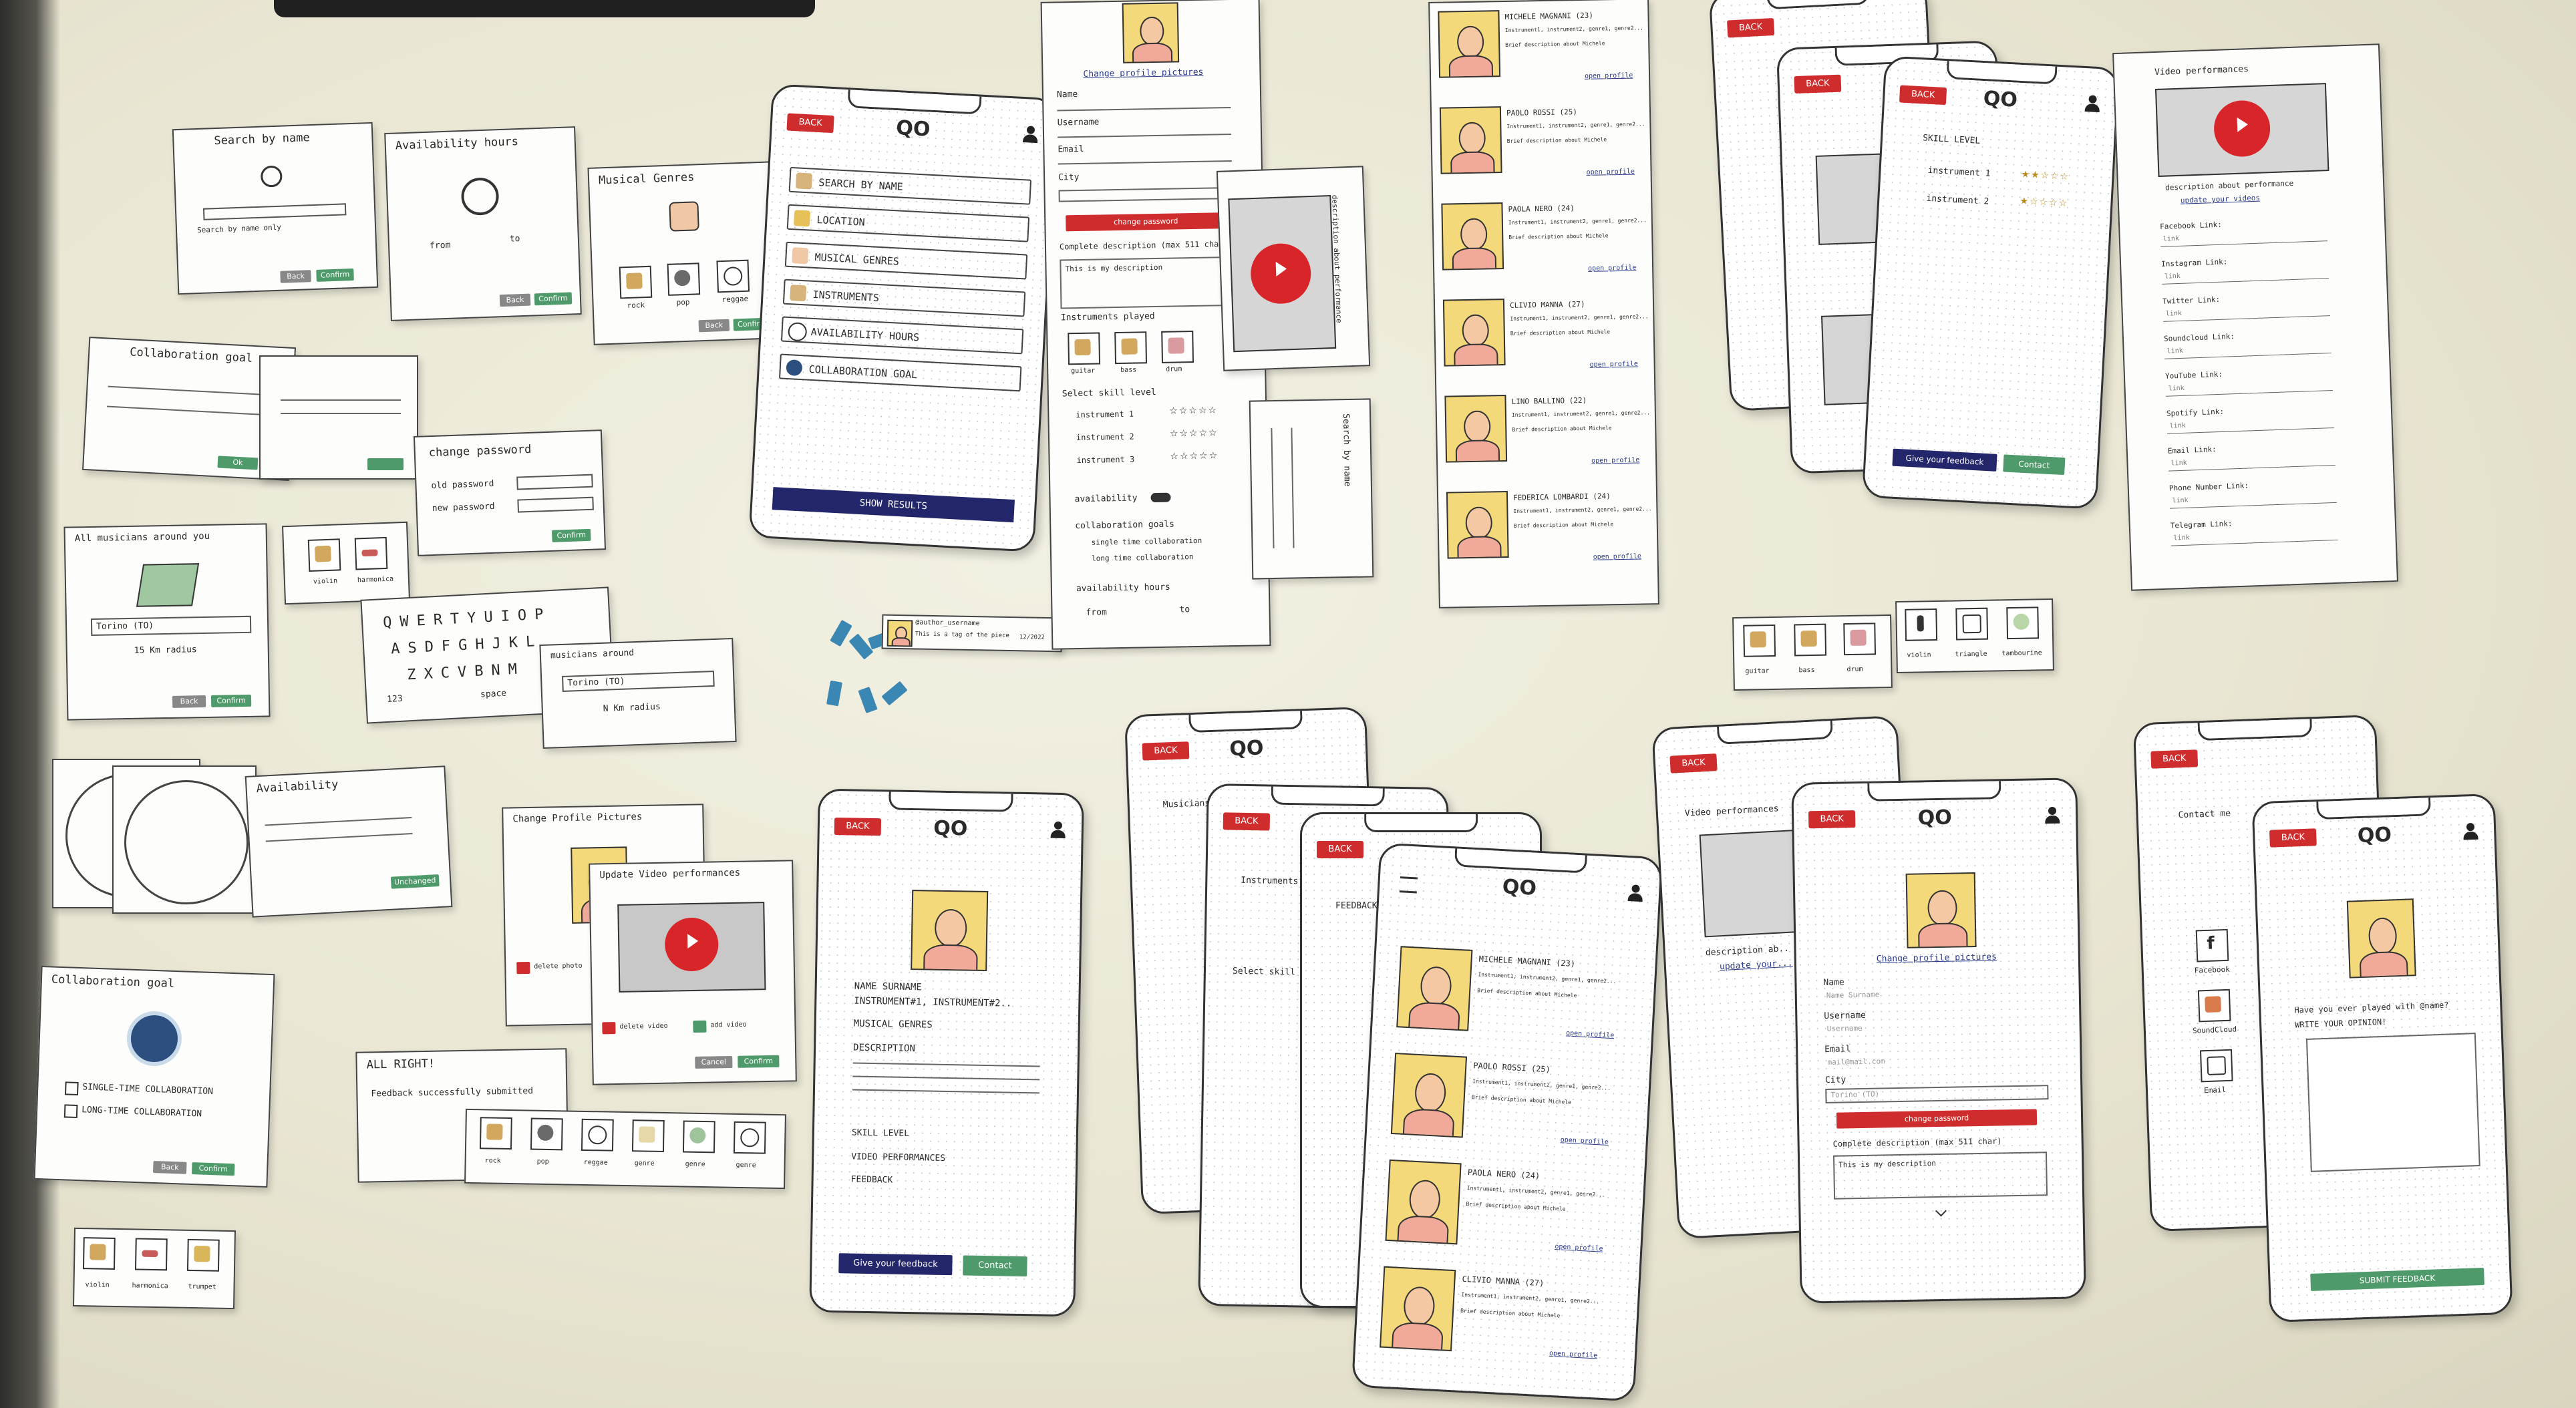 Image resolution: width=2576 pixels, height=1408 pixels. Describe the element at coordinates (872, 1180) in the screenshot. I see `feedback-section: FEEDBACK` at that location.